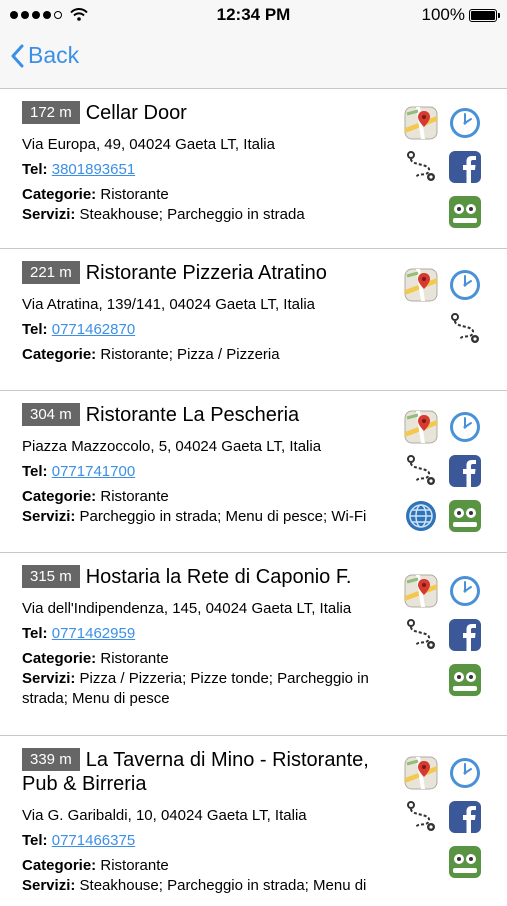 This screenshot has width=507, height=906. Describe the element at coordinates (93, 633) in the screenshot. I see `phone-link: 0771462959` at that location.